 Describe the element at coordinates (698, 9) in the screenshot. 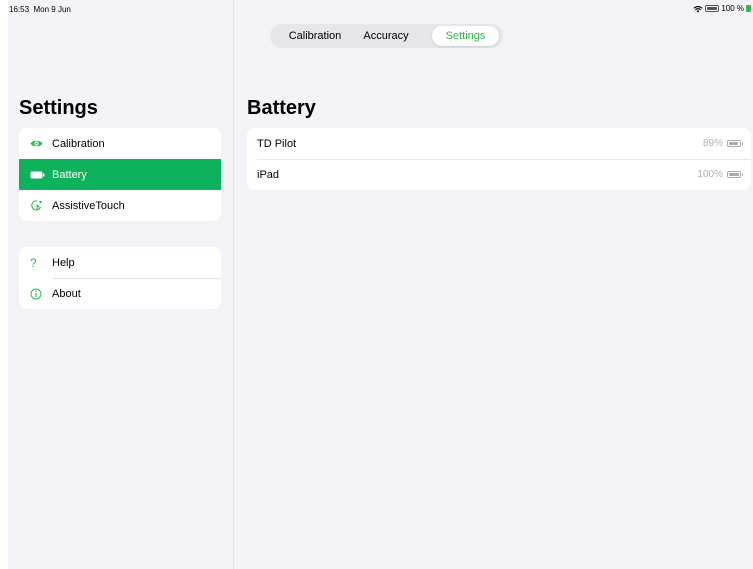

I see `wifi-icon` at that location.